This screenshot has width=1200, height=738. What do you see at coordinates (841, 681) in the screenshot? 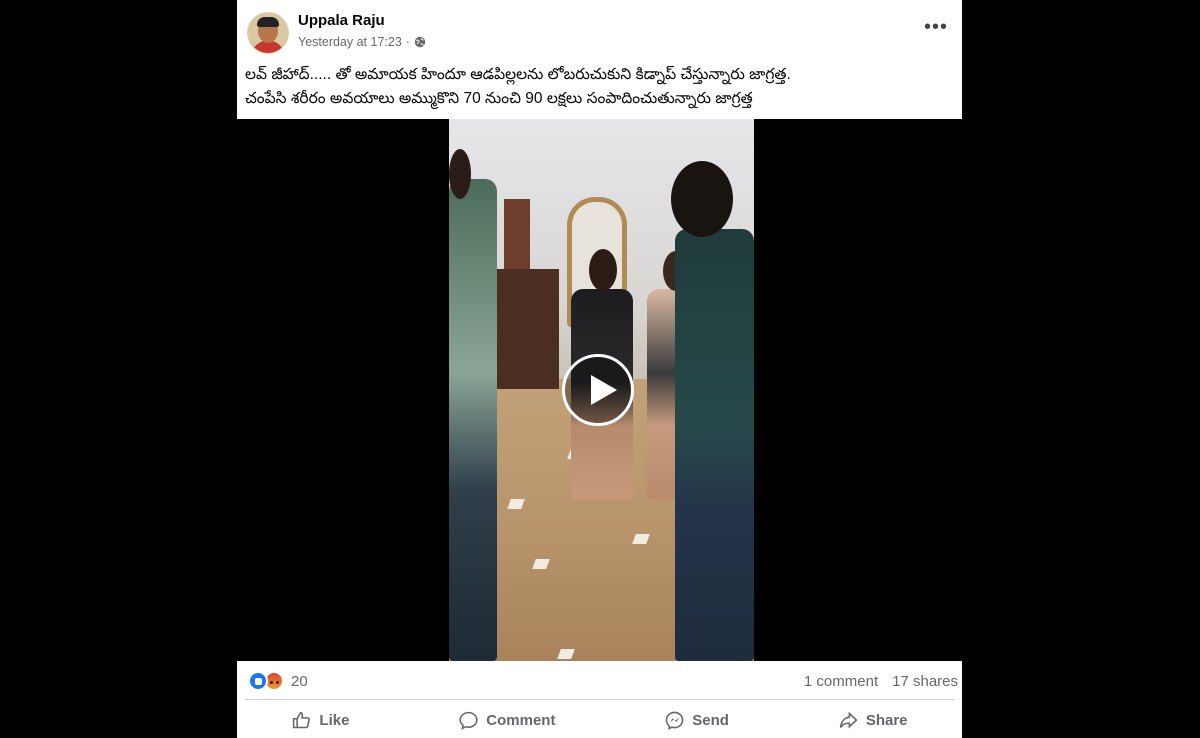
I see `comment-count: 1 comment` at bounding box center [841, 681].